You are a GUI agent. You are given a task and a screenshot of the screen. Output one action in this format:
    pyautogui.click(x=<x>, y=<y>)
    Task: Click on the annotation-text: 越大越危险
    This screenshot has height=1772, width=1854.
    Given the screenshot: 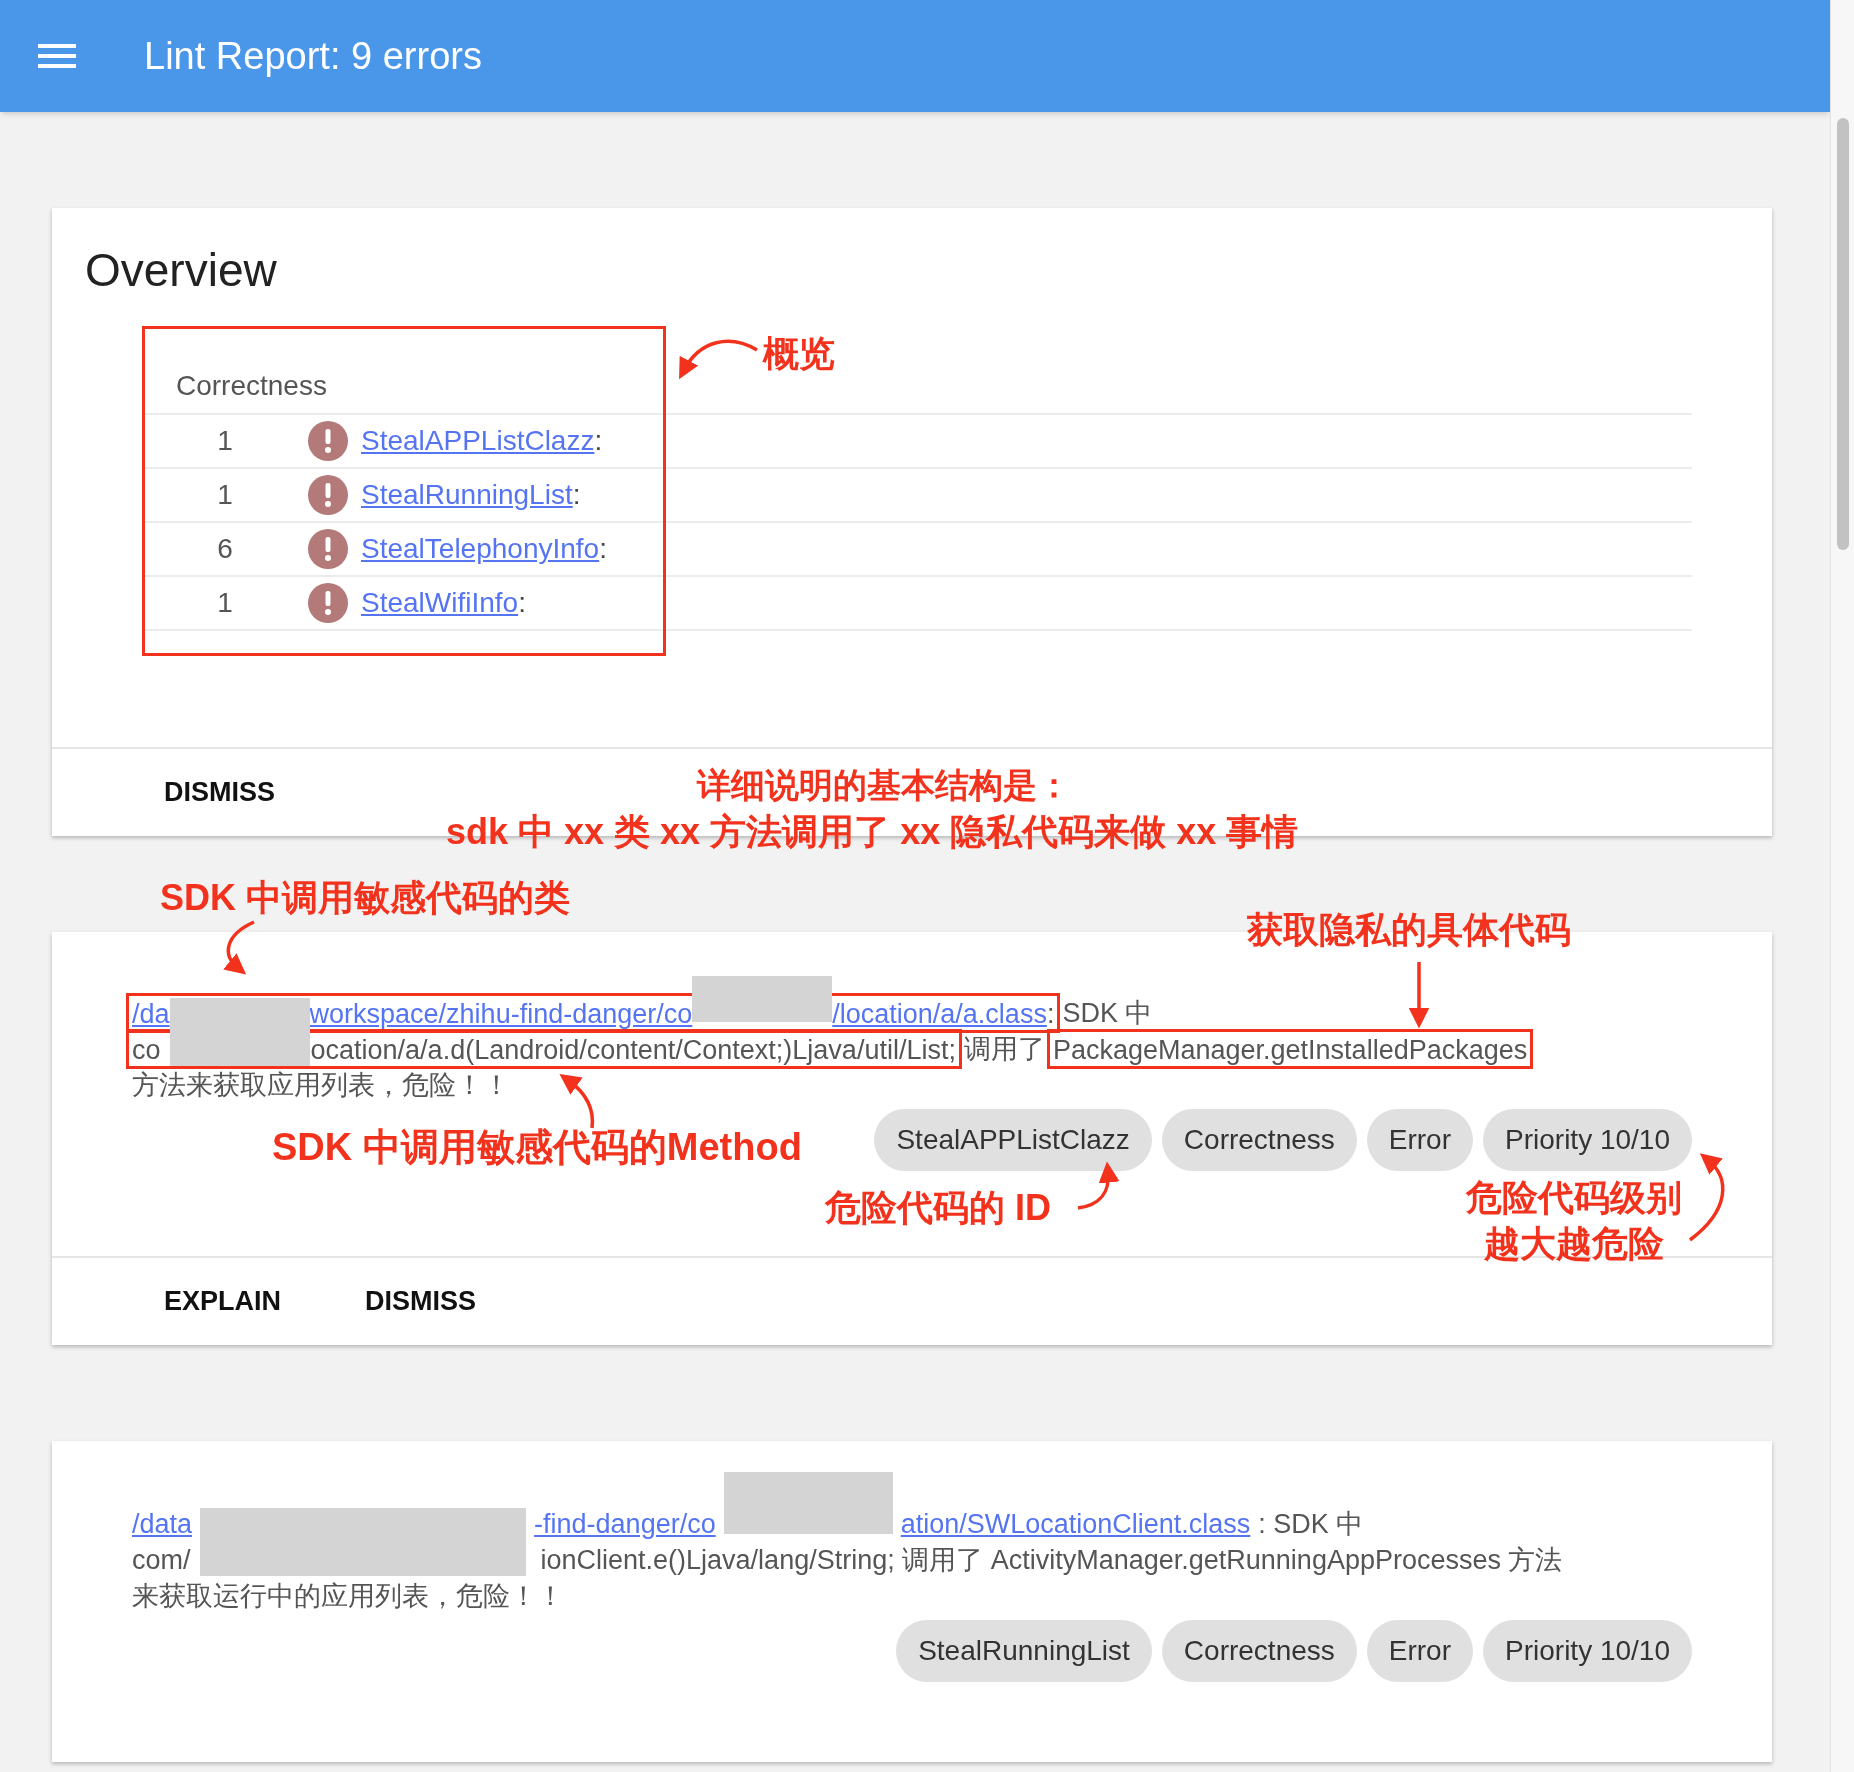 What is the action you would take?
    pyautogui.click(x=1574, y=1244)
    